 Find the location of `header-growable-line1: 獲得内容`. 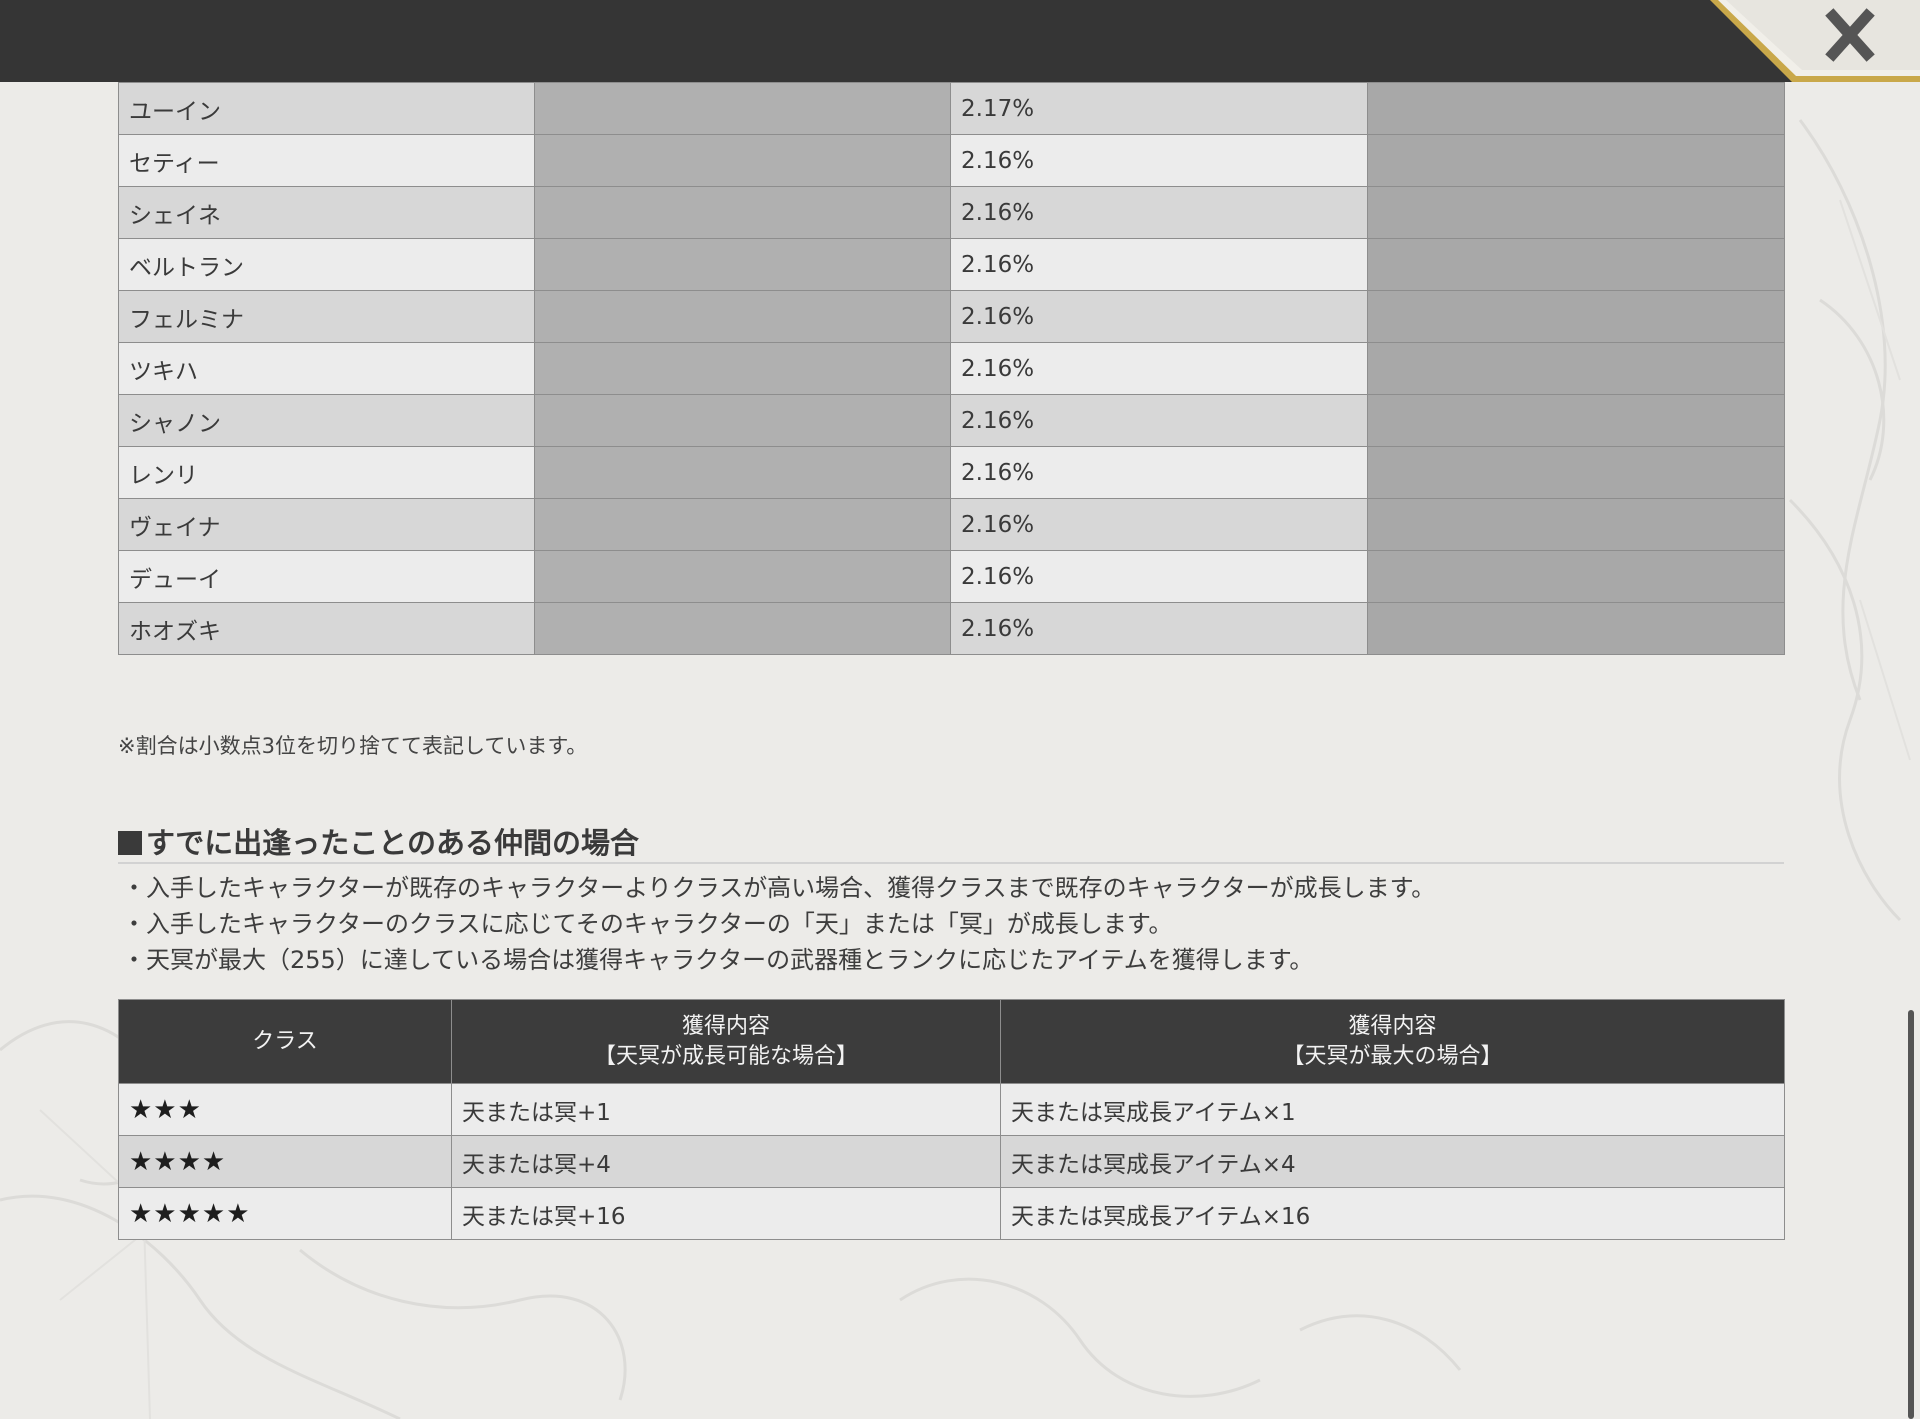

header-growable-line1: 獲得内容 is located at coordinates (725, 1026).